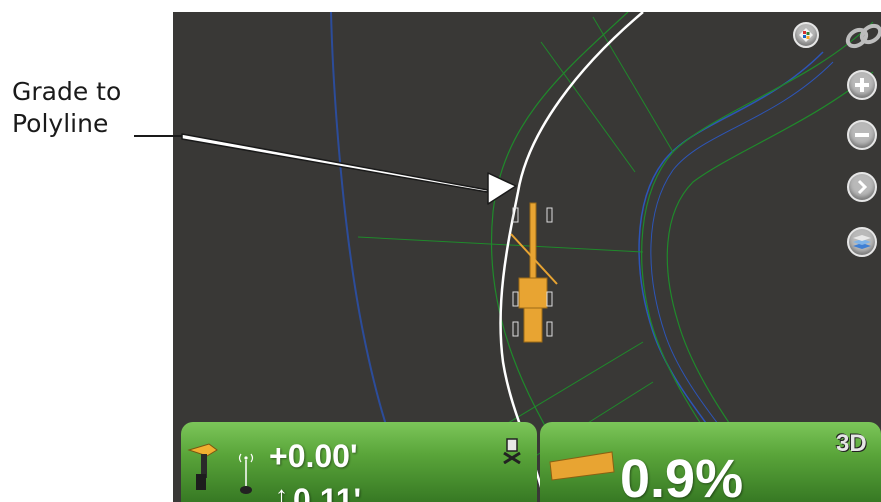  I want to click on slope-value: 0.9%, so click(682, 475).